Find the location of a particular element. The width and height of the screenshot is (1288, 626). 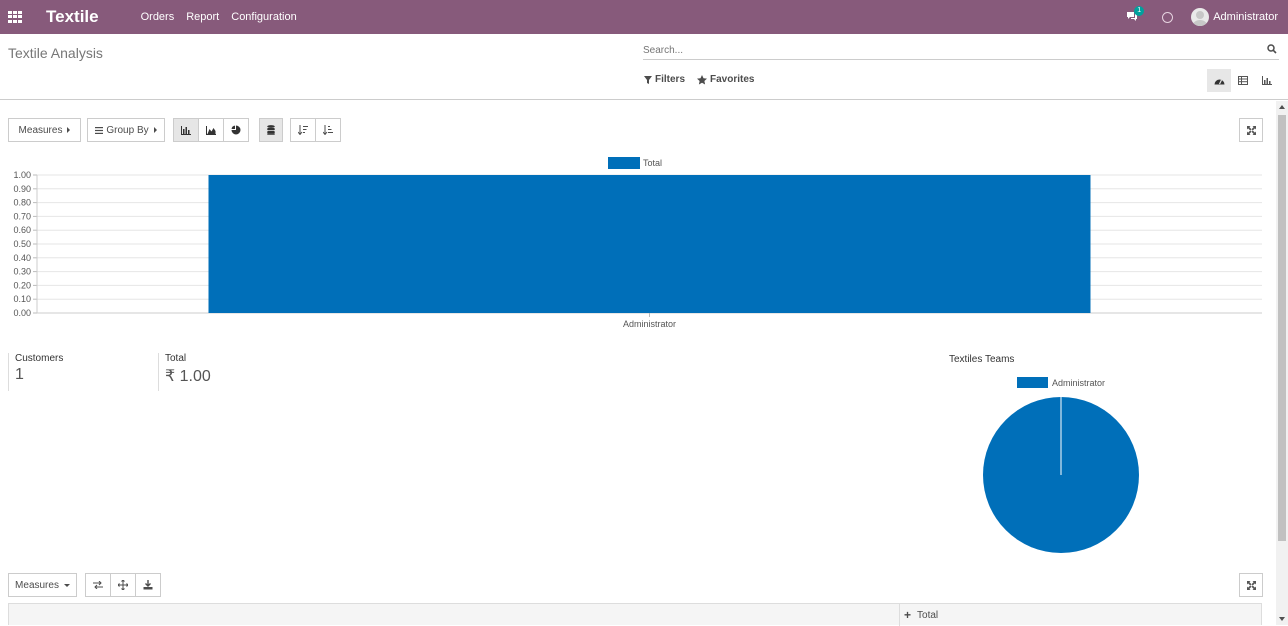

page-scrollbar is located at coordinates (1282, 363).